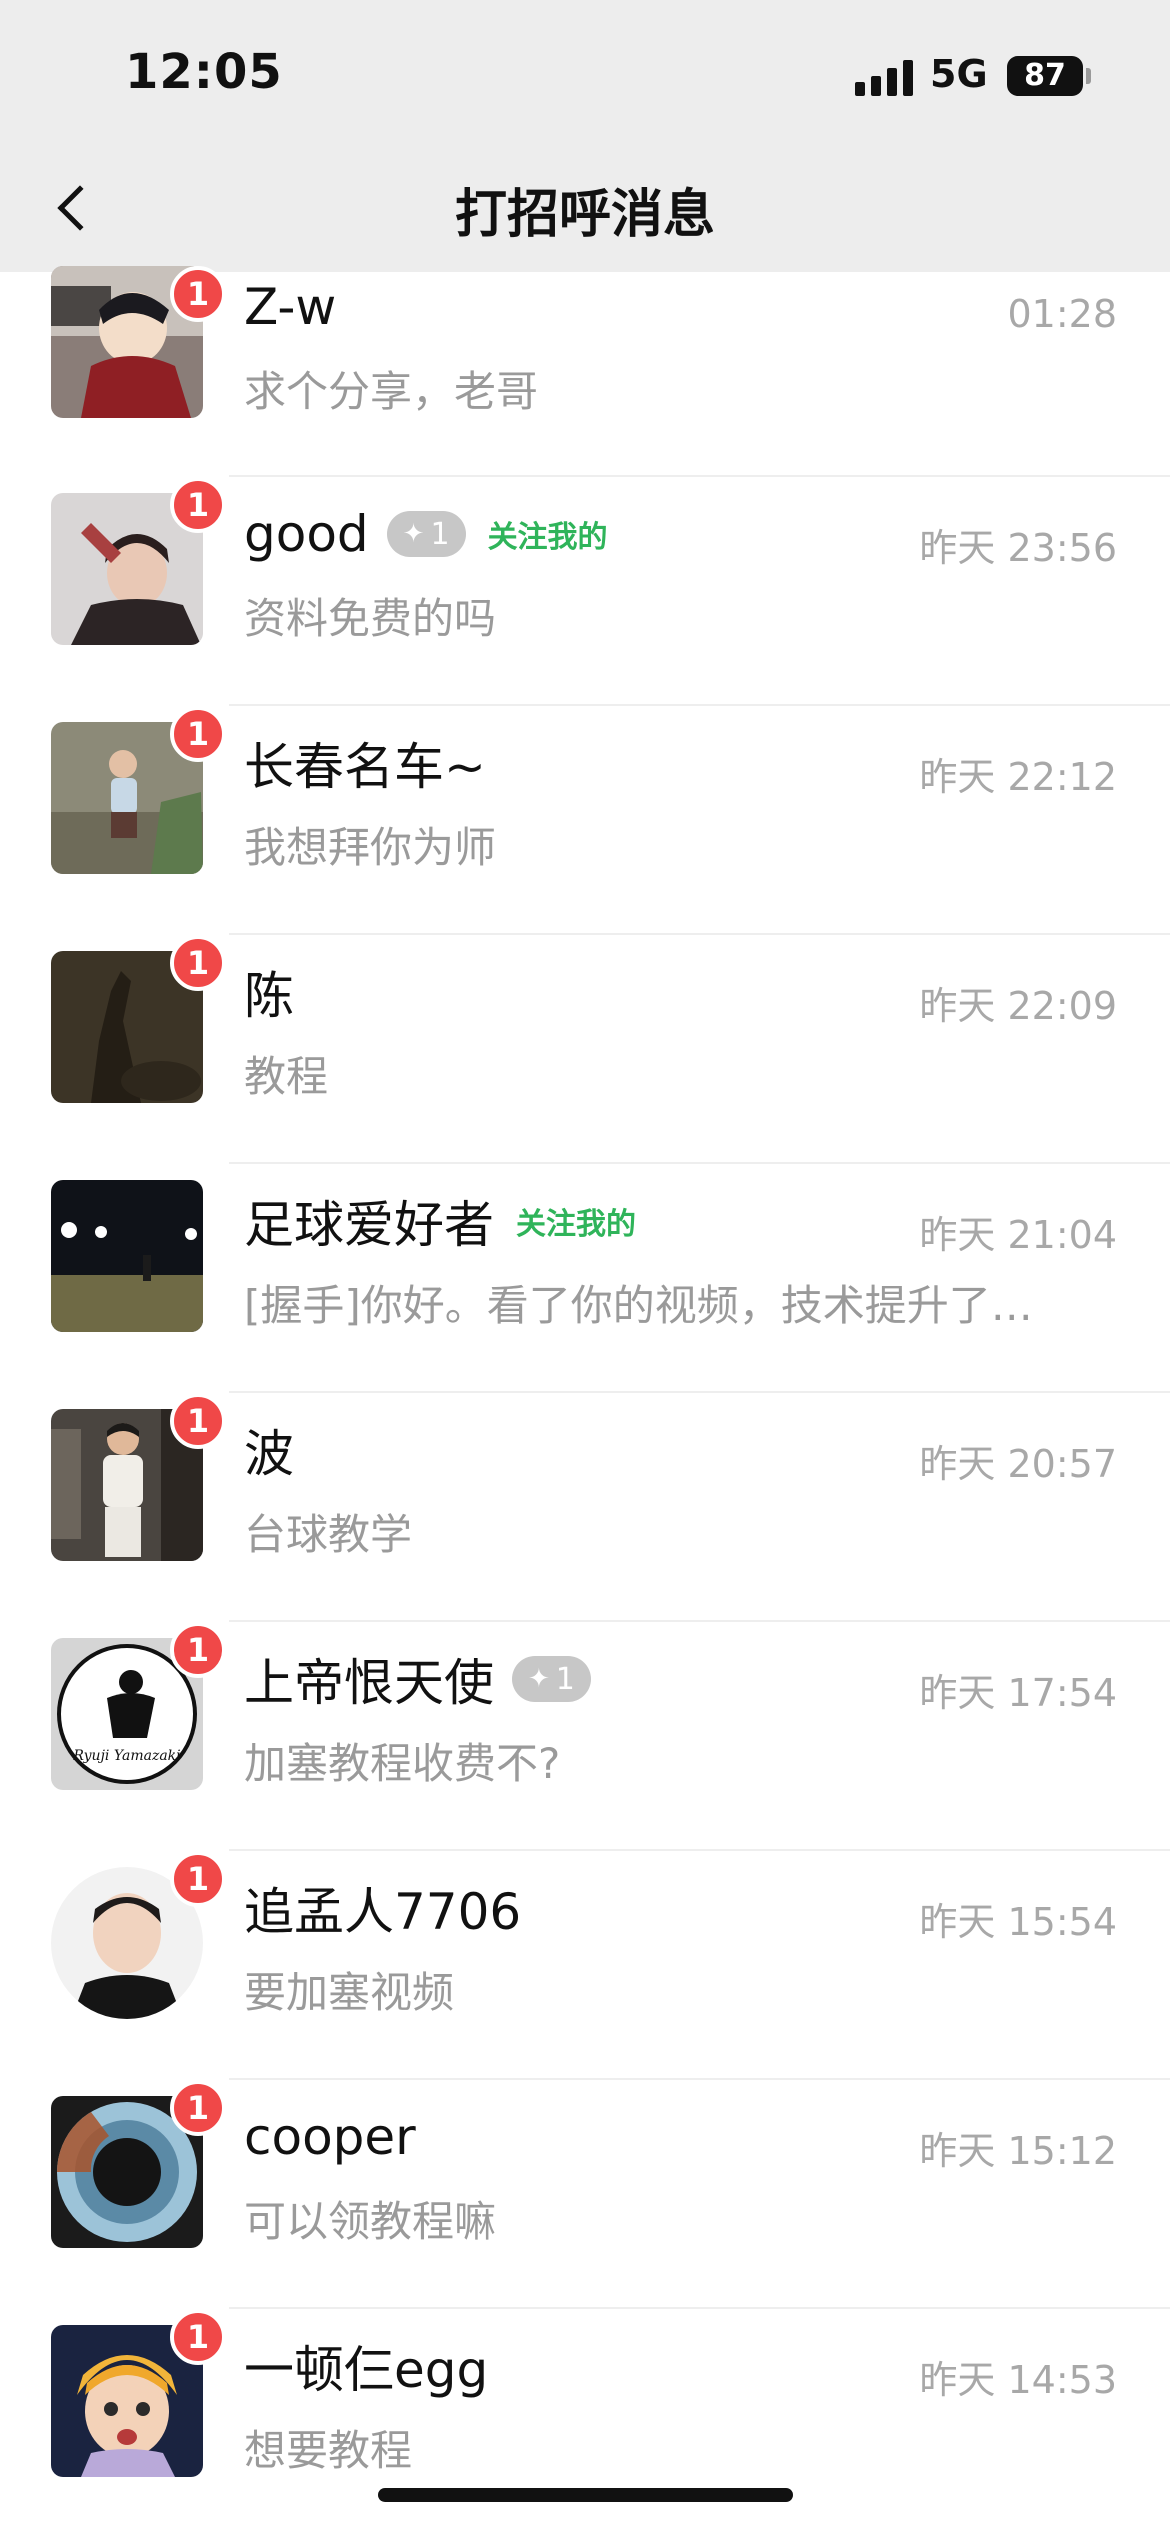 This screenshot has width=1170, height=2532. Describe the element at coordinates (391, 391) in the screenshot. I see `message-preview: 求个分享，老哥` at that location.